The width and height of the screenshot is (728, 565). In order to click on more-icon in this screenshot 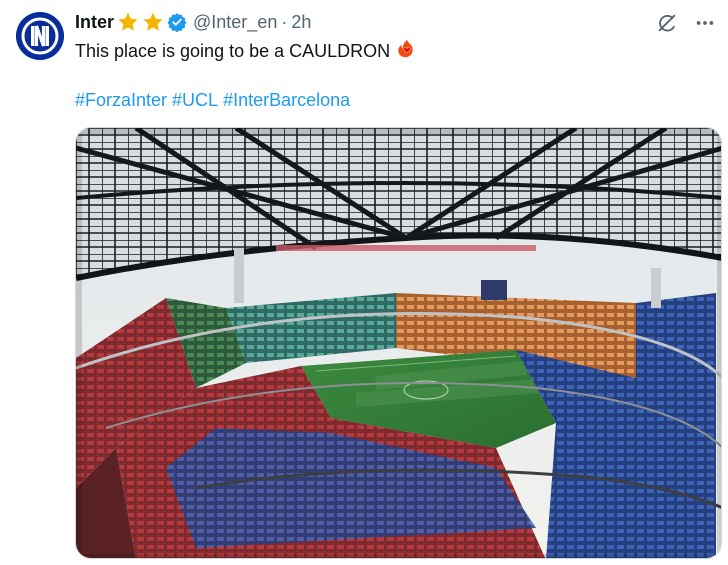, I will do `click(705, 23)`.